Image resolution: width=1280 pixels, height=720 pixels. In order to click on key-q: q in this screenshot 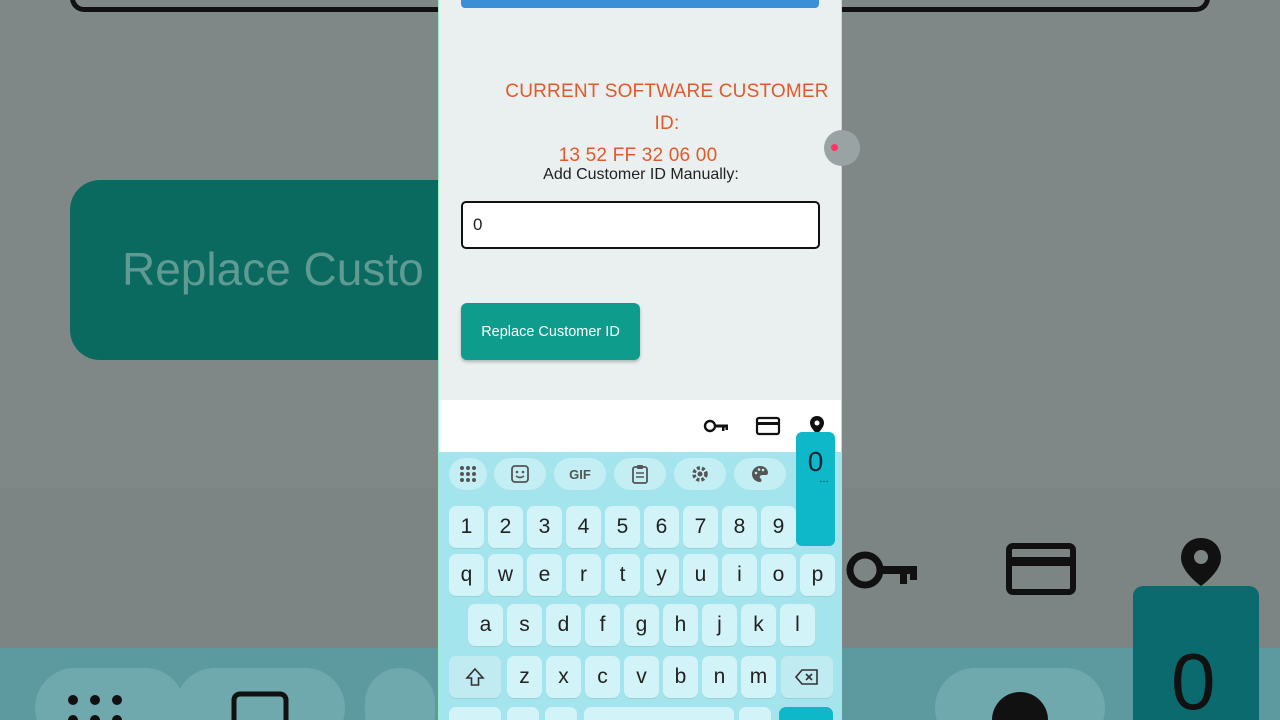, I will do `click(466, 575)`.